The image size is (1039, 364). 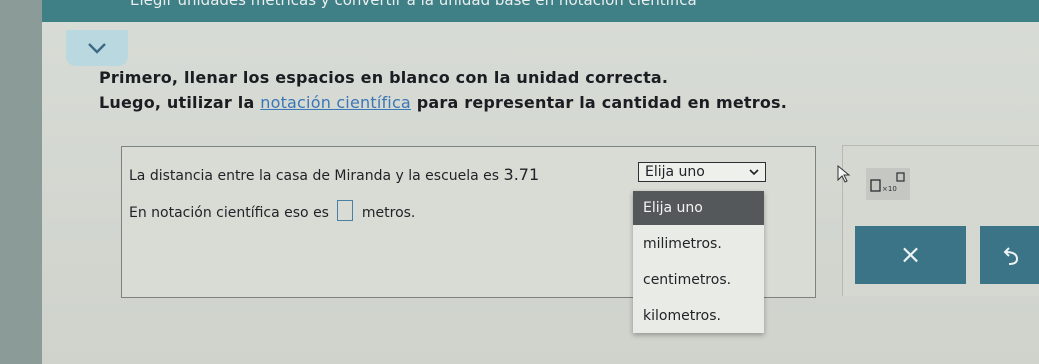 I want to click on instruction-text: para representar la cantidad en metros., so click(x=599, y=102).